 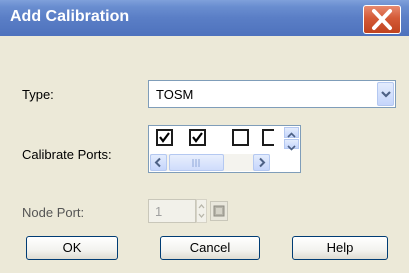 What do you see at coordinates (240, 137) in the screenshot?
I see `port-3-checkbox` at bounding box center [240, 137].